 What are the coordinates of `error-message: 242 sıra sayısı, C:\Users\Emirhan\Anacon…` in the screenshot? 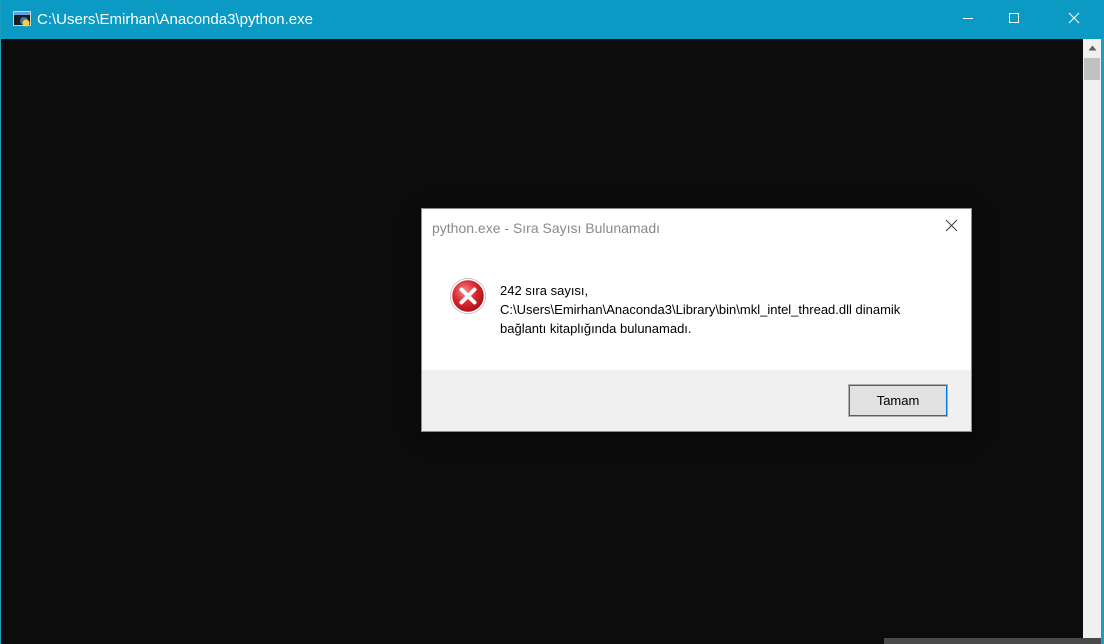 It's located at (700, 309).